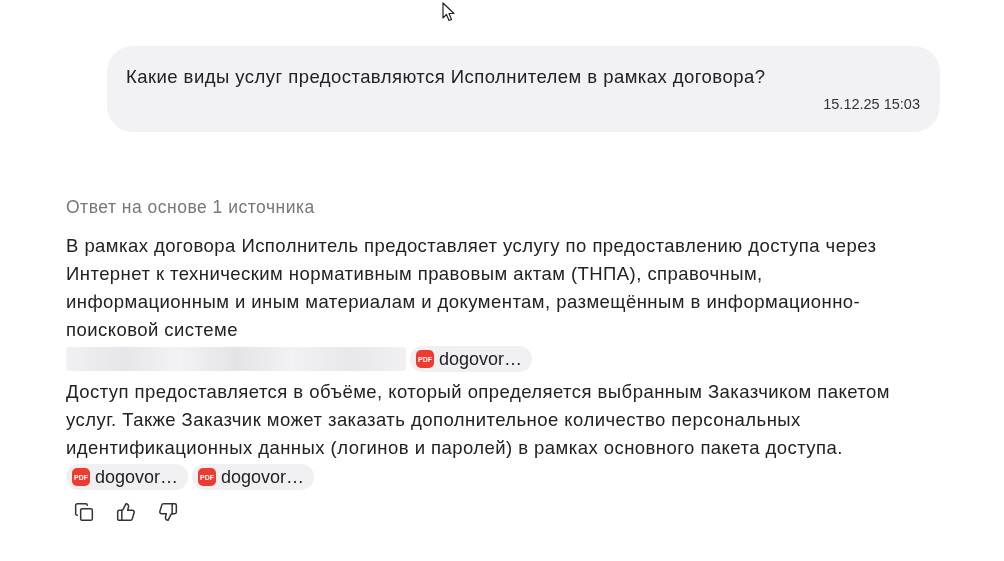 The image size is (1004, 561). What do you see at coordinates (191, 207) in the screenshot?
I see `answer-heading: Ответ на основе 1 источника` at bounding box center [191, 207].